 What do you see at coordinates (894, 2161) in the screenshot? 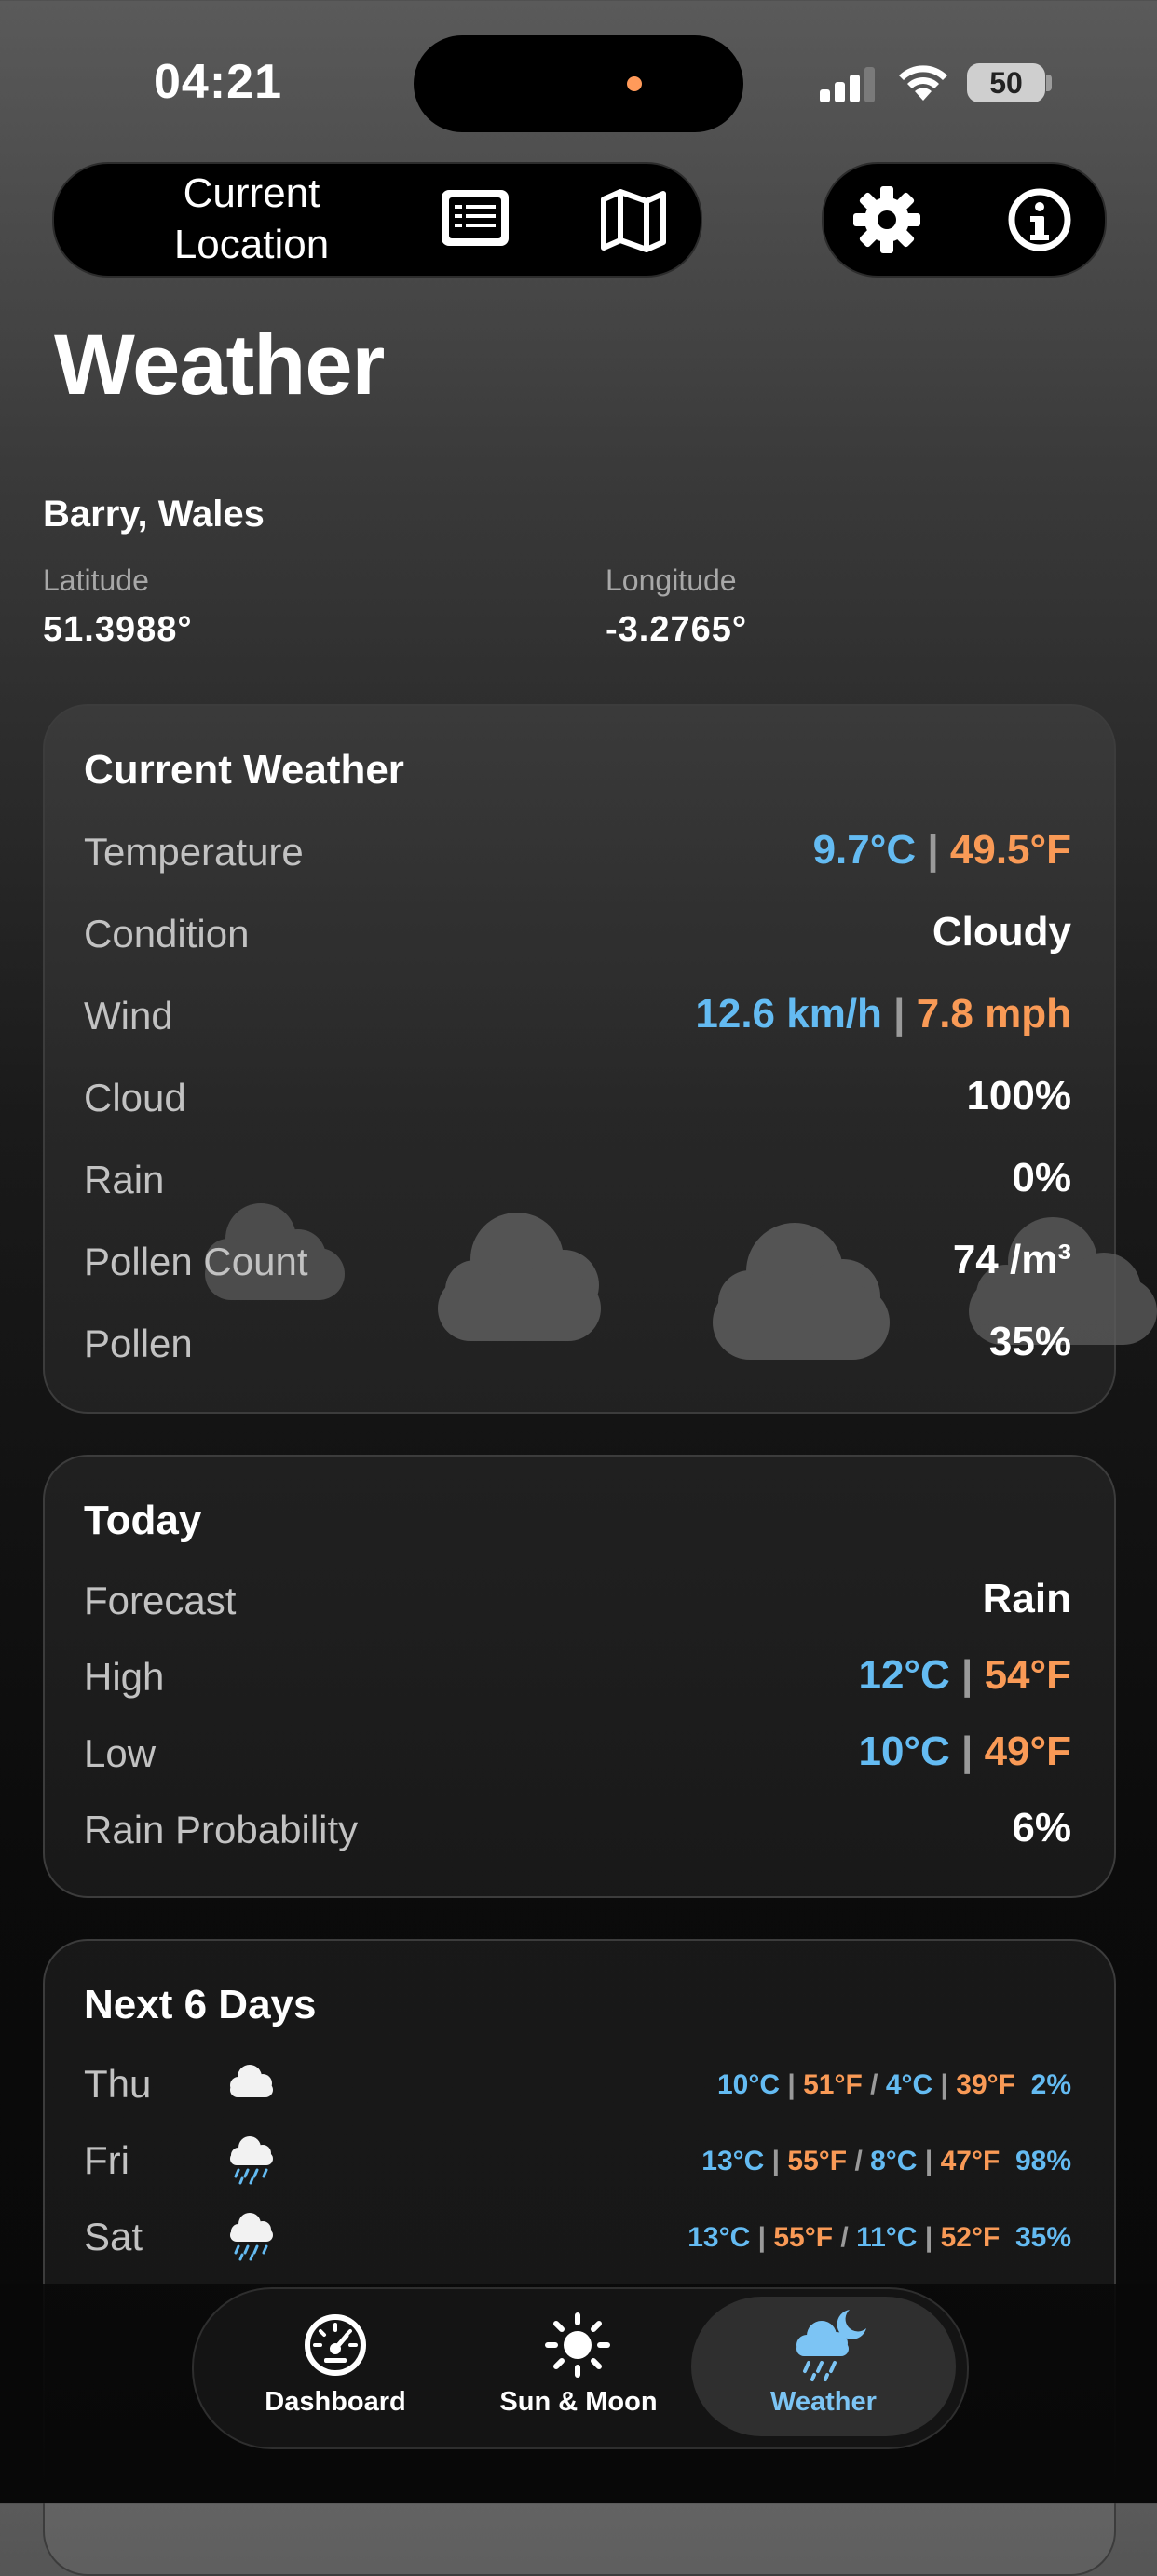
I see `low-celsius: 8°C` at bounding box center [894, 2161].